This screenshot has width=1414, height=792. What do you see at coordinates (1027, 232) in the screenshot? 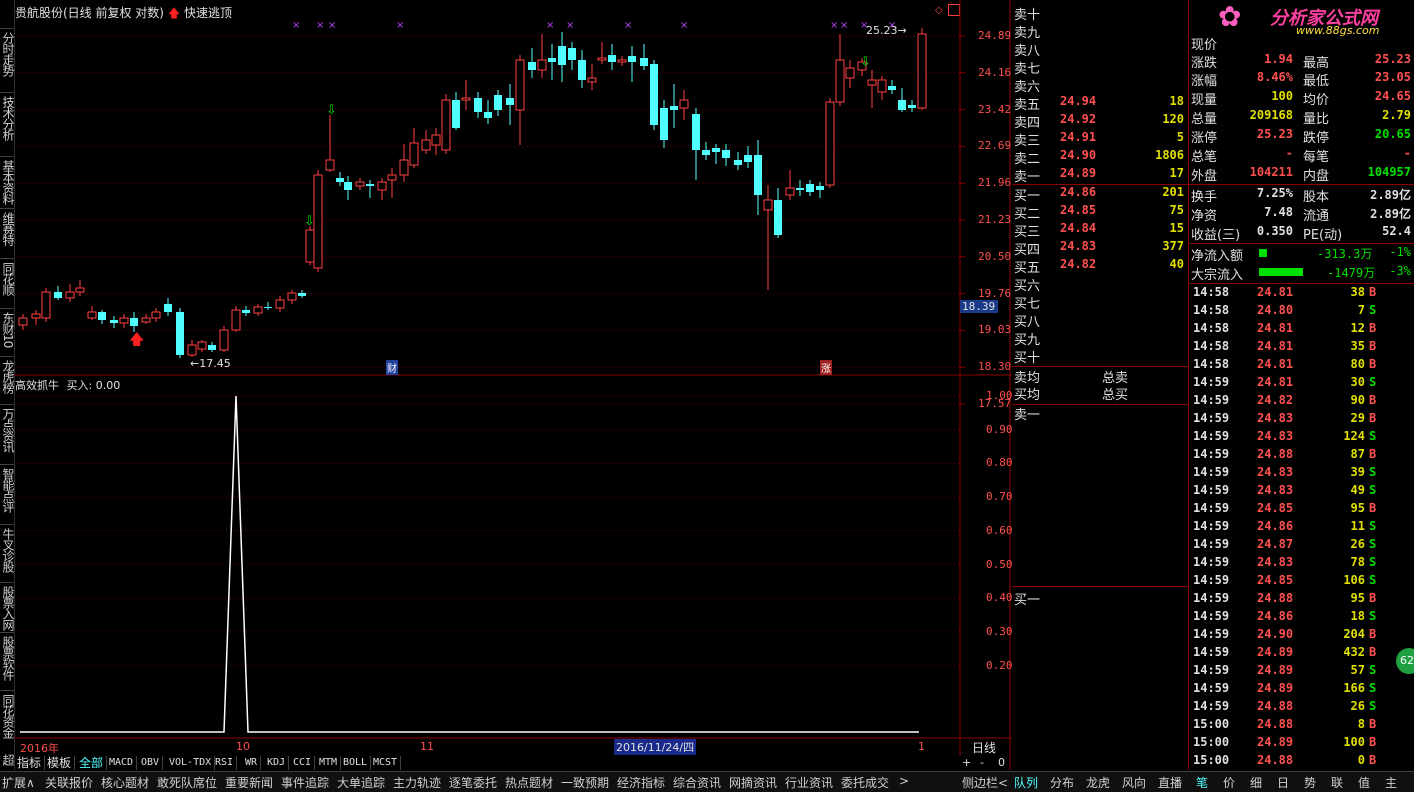
I see `buy-label: 买三` at bounding box center [1027, 232].